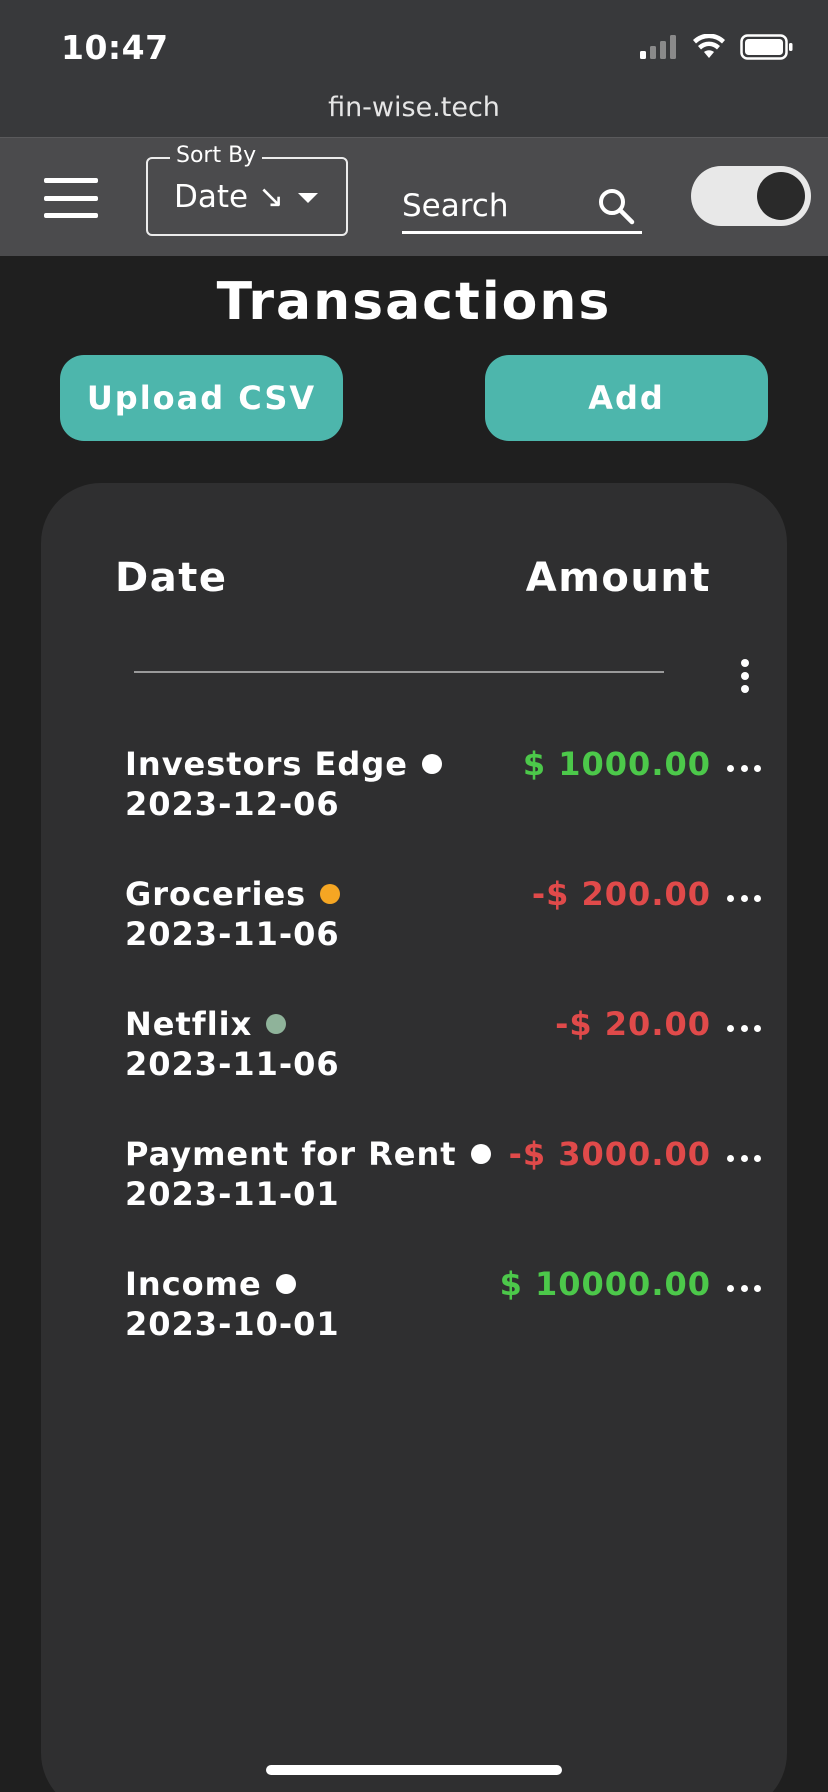  I want to click on transaction-amount: -$ 20.00, so click(633, 1024).